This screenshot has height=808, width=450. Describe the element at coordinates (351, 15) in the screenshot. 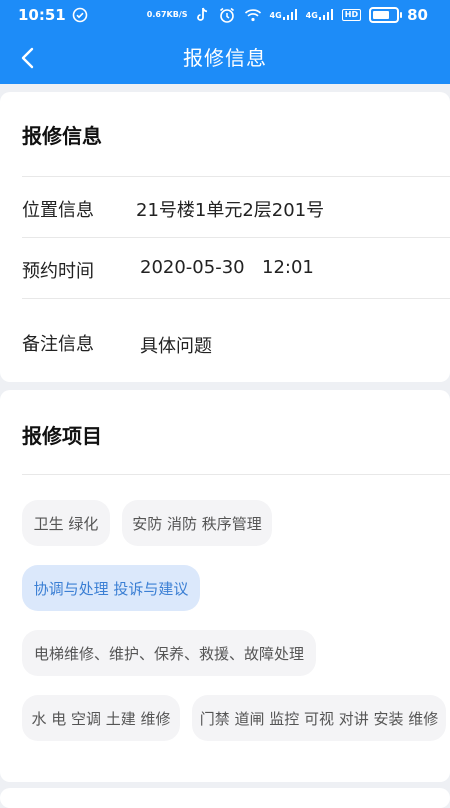

I see `hd-icon: HD` at that location.